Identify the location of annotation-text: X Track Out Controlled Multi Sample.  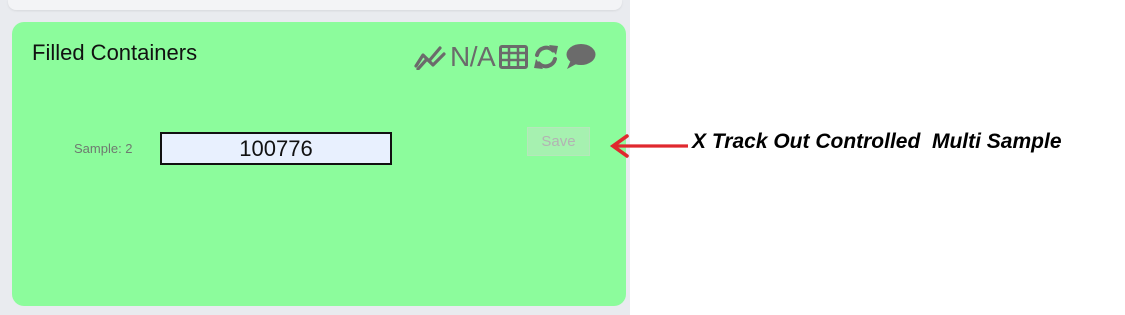
(877, 141).